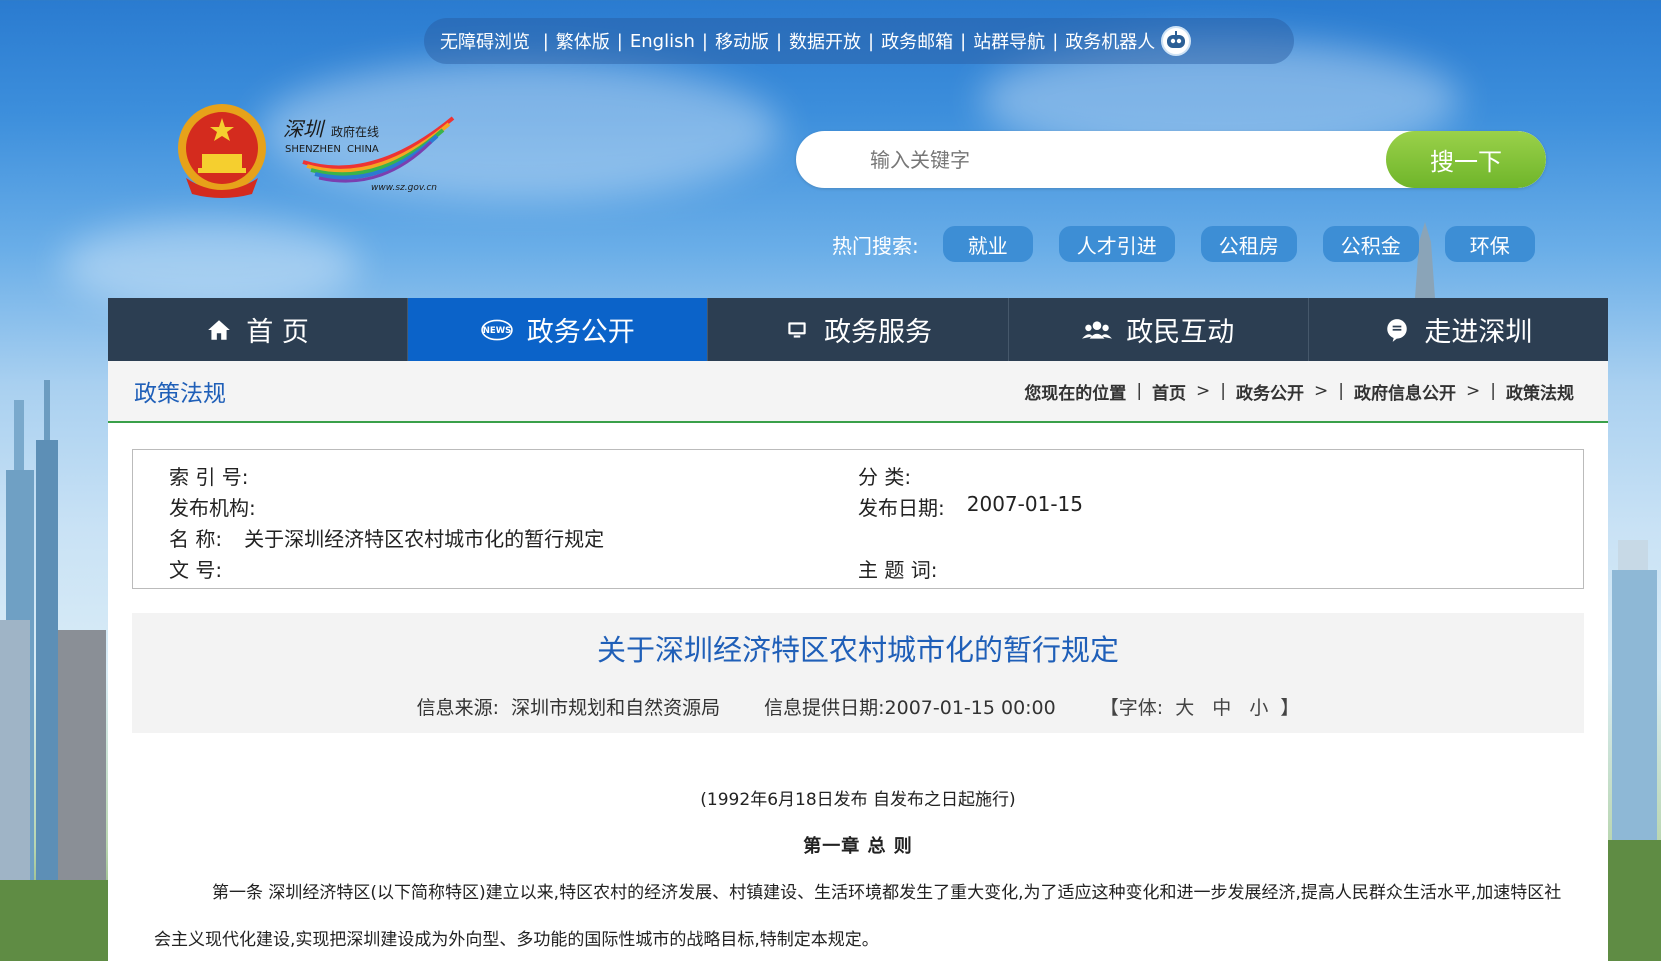 The height and width of the screenshot is (961, 1661). Describe the element at coordinates (196, 539) in the screenshot. I see `name-label: 名 称:` at that location.